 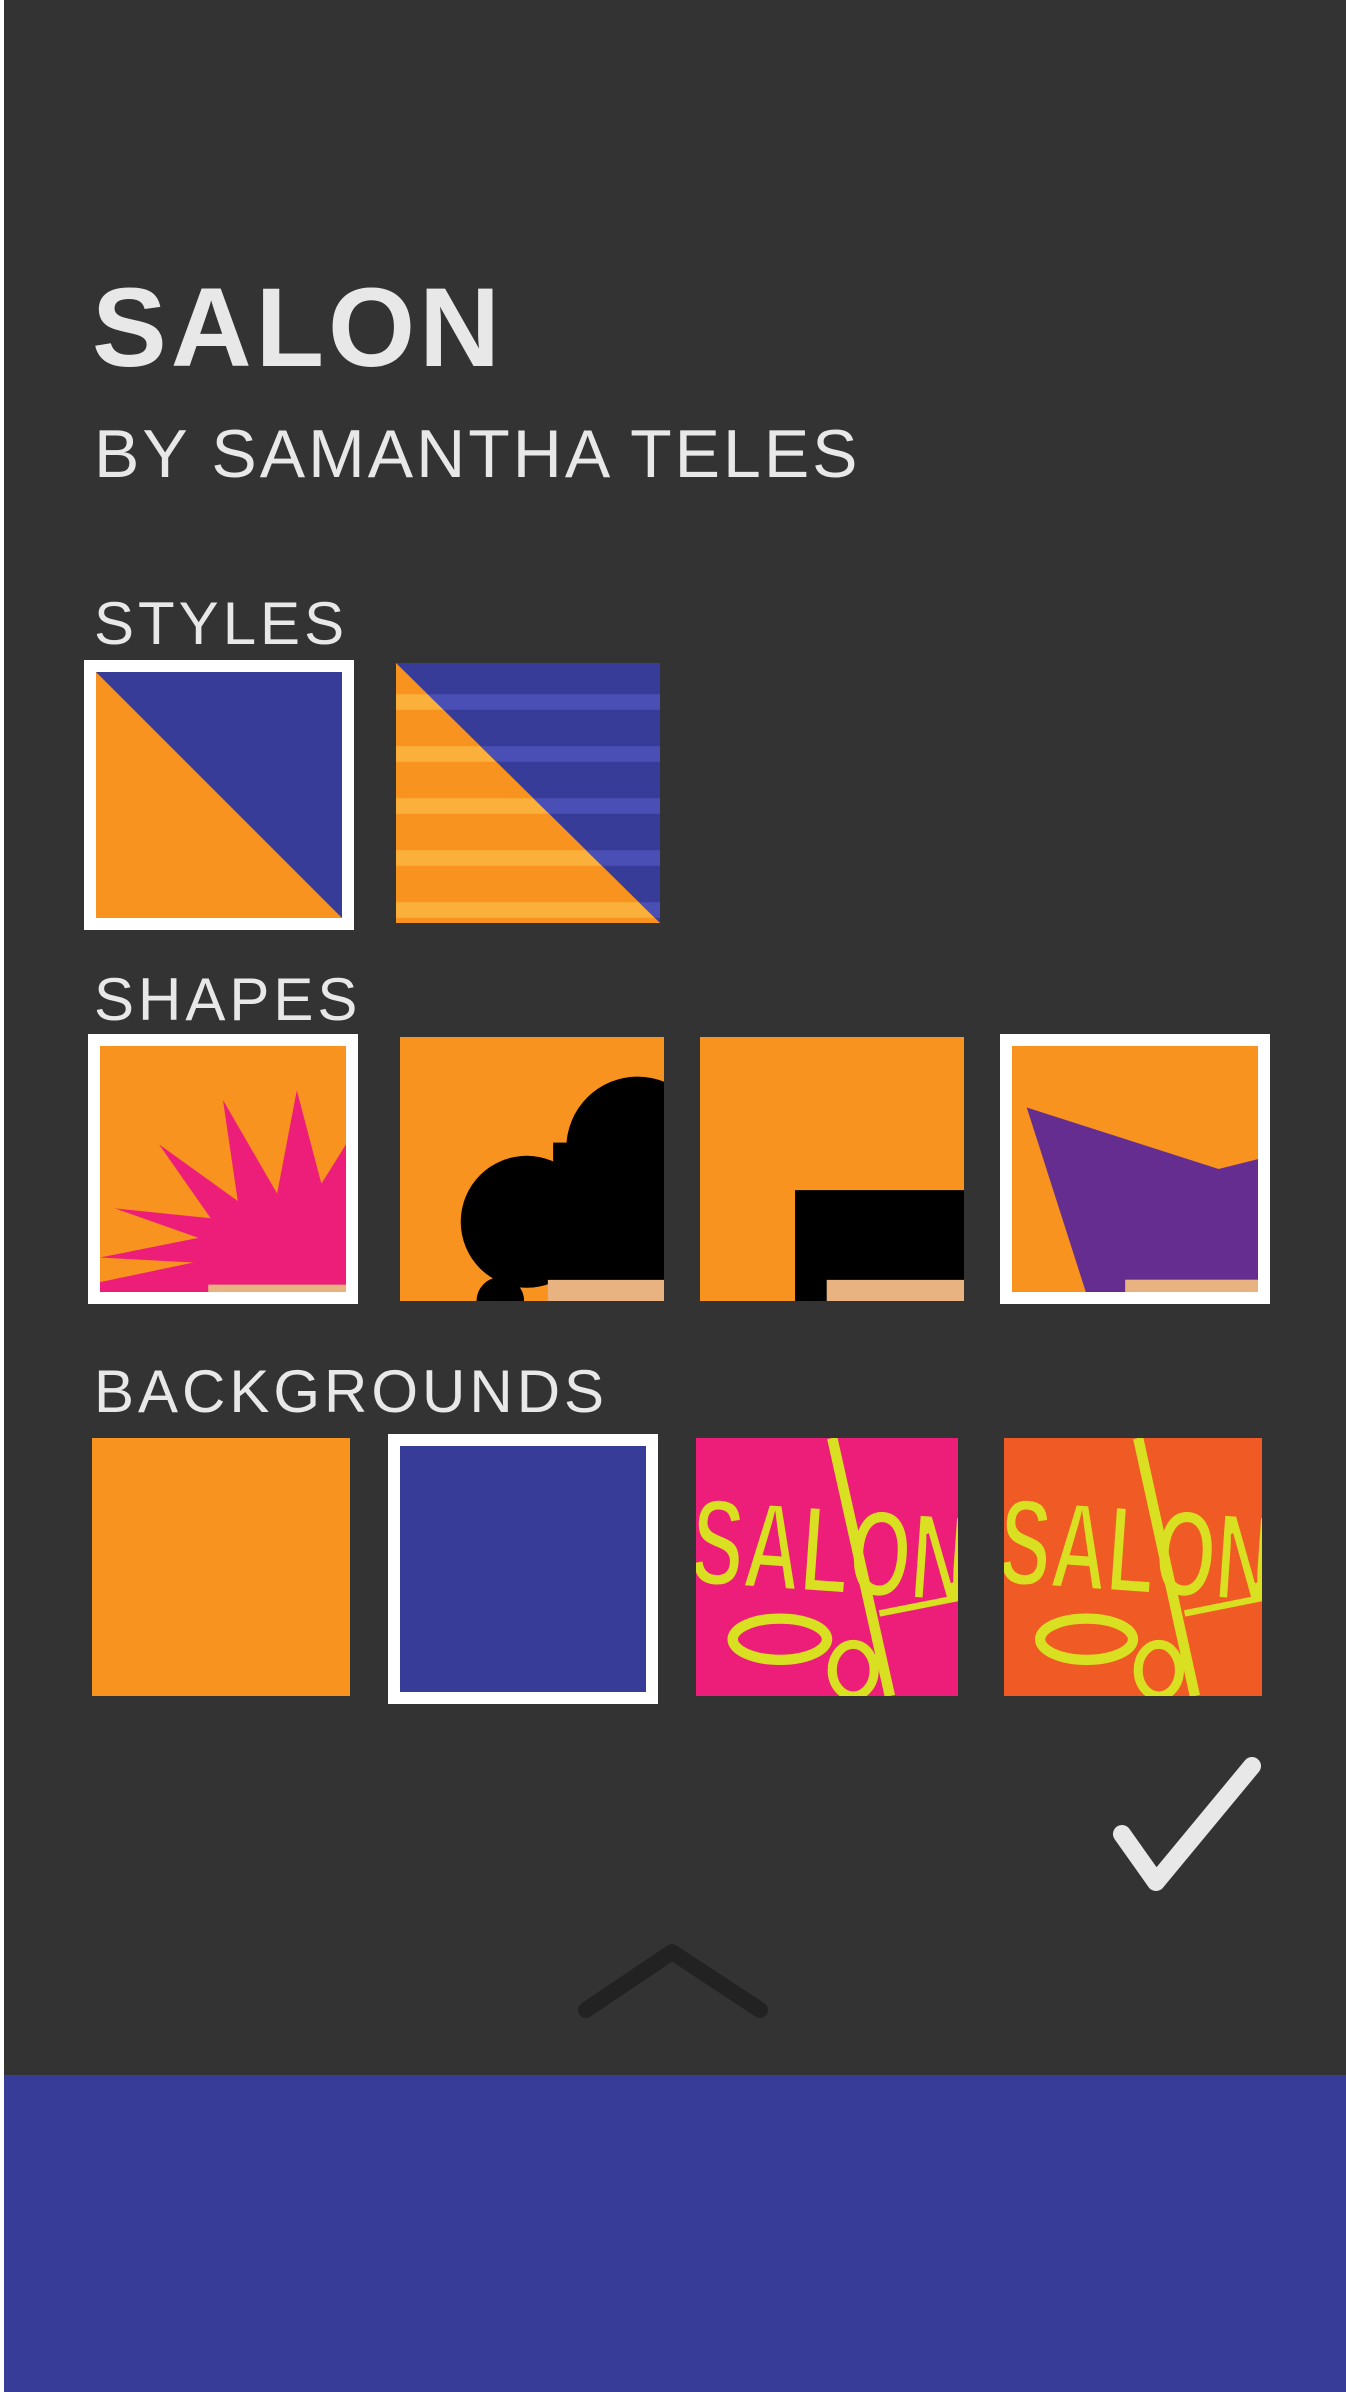 I want to click on starburst-shape-icon, so click(x=223, y=1169).